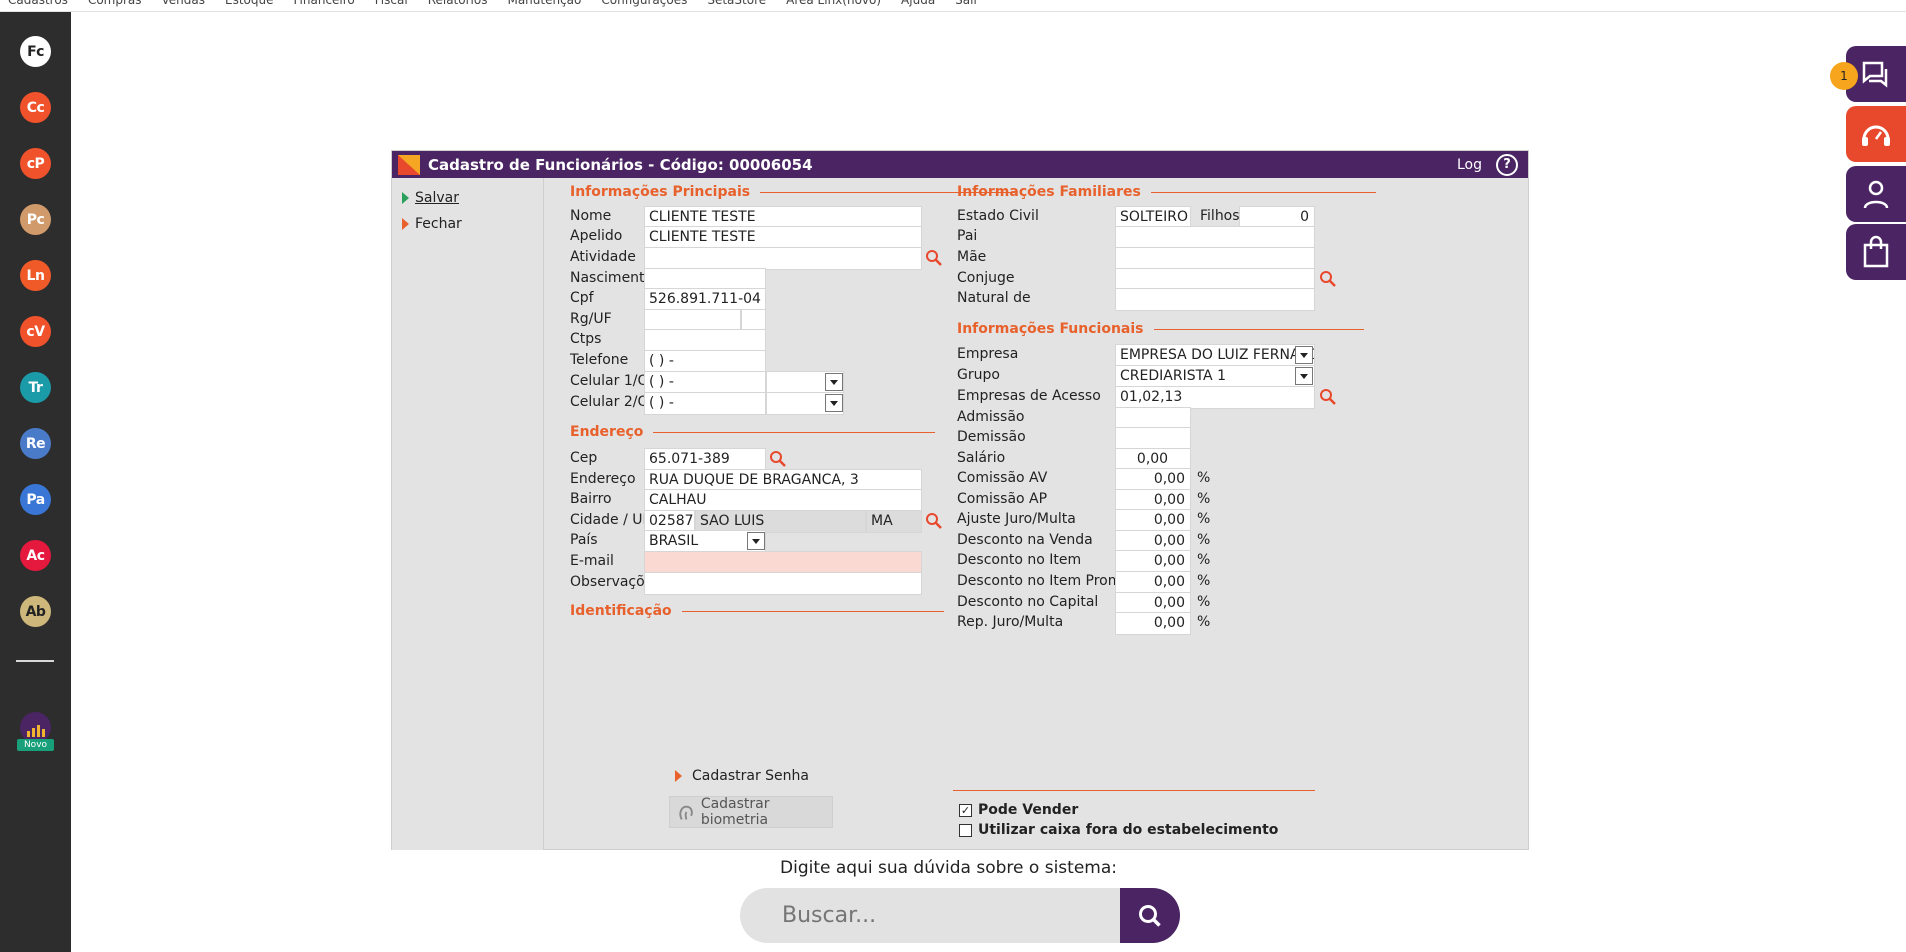 The width and height of the screenshot is (1906, 952). Describe the element at coordinates (1215, 237) in the screenshot. I see `pai-field` at that location.